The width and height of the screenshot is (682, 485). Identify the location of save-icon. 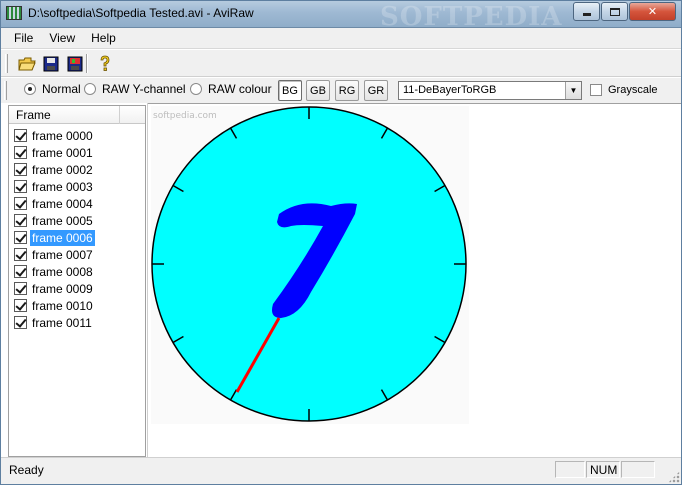
(51, 63).